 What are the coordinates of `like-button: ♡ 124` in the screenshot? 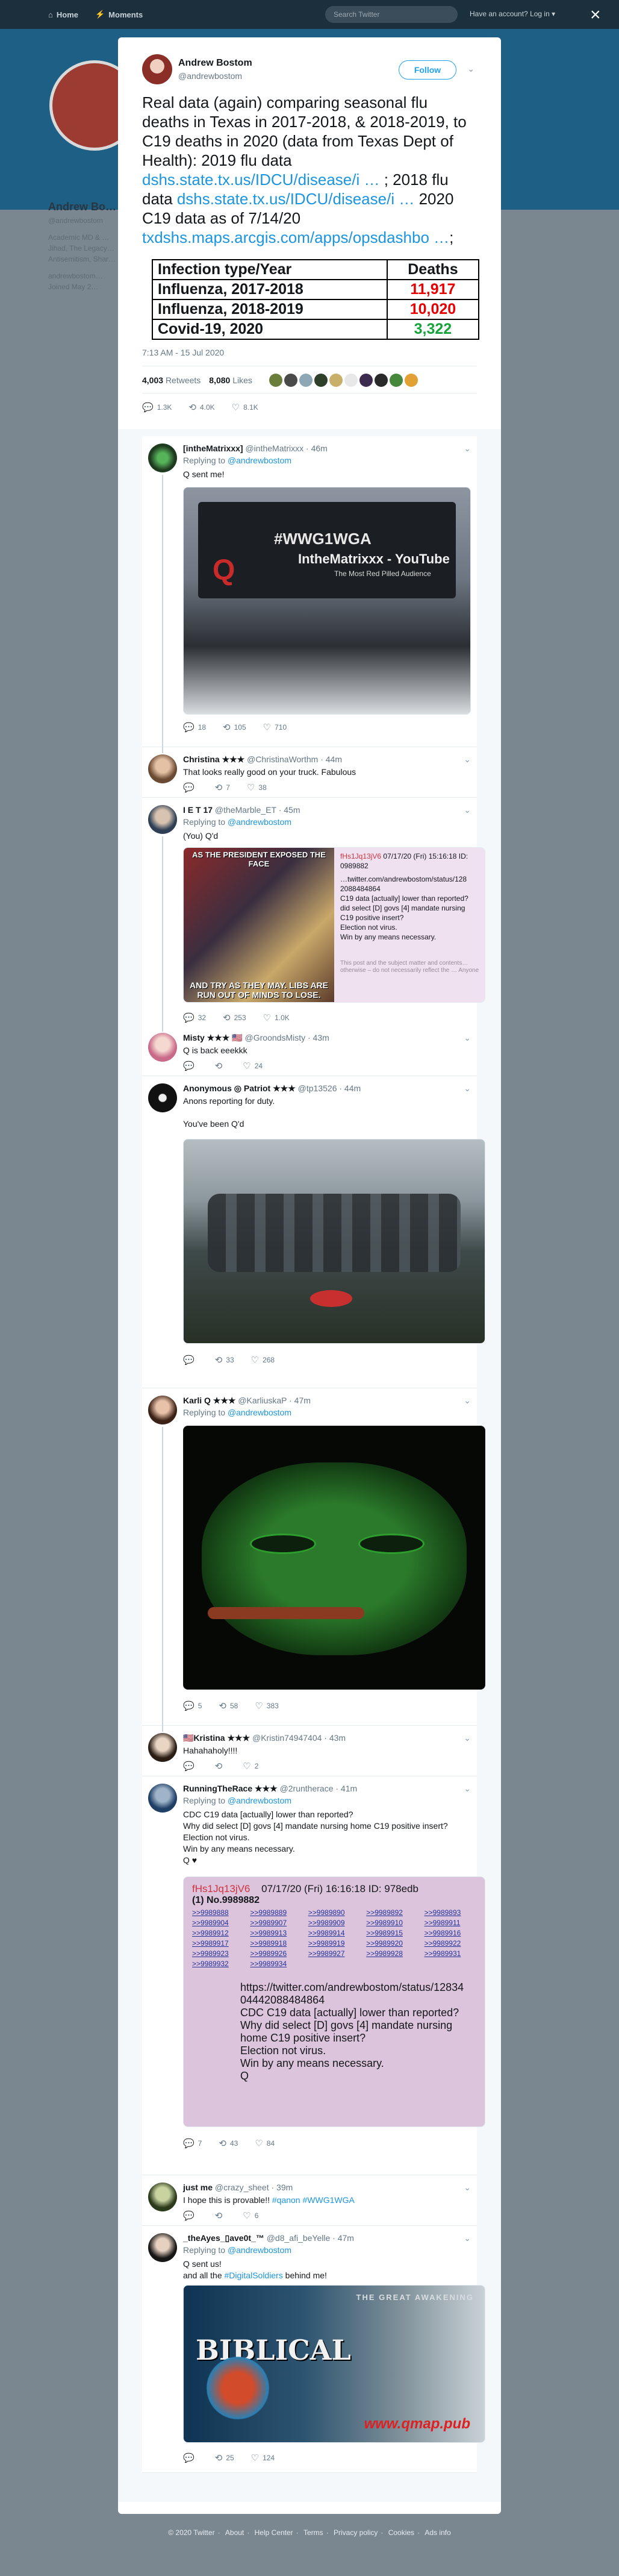 It's located at (263, 2457).